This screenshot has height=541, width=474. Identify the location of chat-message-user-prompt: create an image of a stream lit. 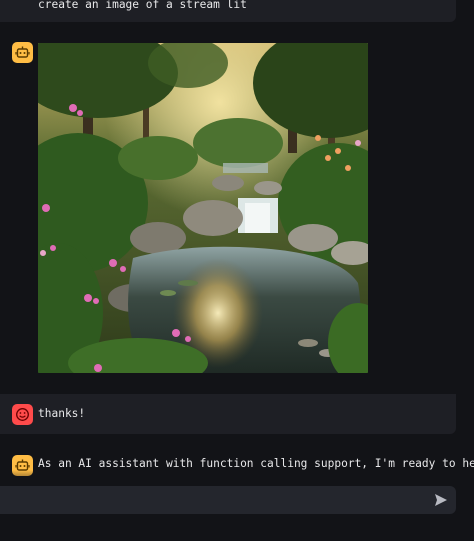
(228, 11).